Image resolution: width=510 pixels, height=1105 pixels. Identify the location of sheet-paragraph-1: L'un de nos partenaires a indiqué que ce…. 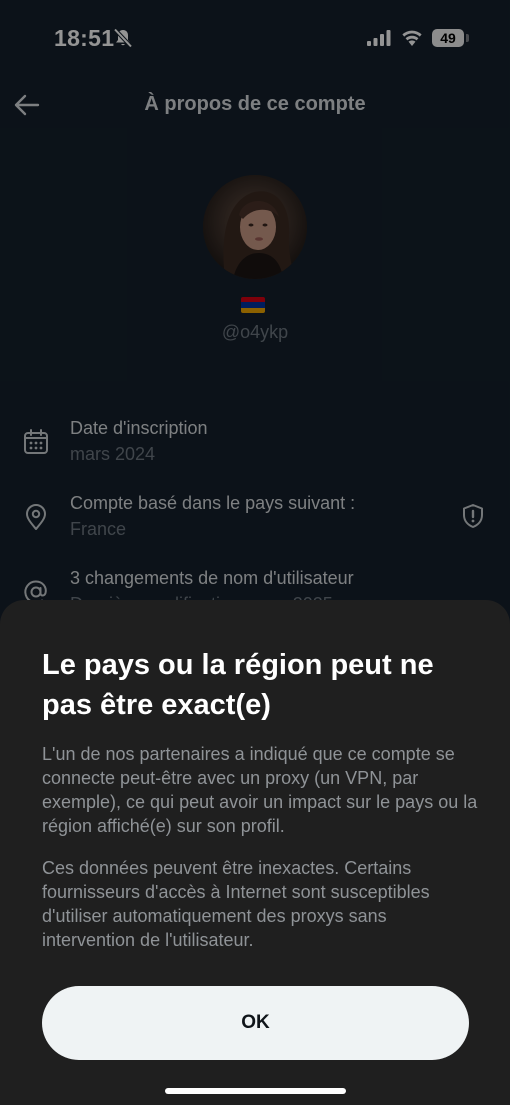
(260, 790).